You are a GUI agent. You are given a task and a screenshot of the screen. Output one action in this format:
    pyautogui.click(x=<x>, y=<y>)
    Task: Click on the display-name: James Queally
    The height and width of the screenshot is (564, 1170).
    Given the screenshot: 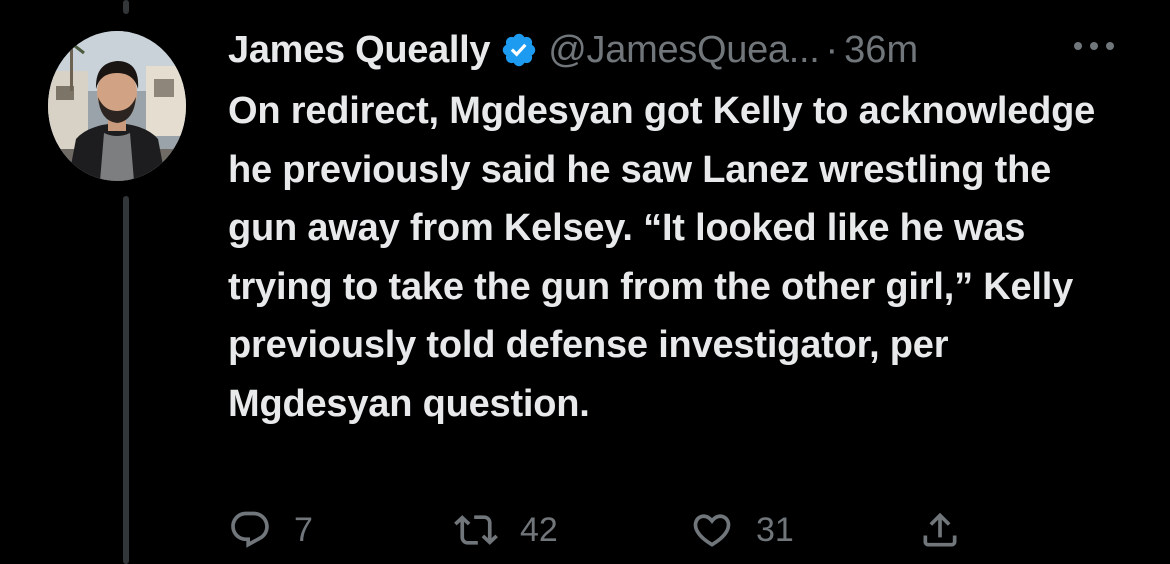 What is the action you would take?
    pyautogui.click(x=359, y=50)
    